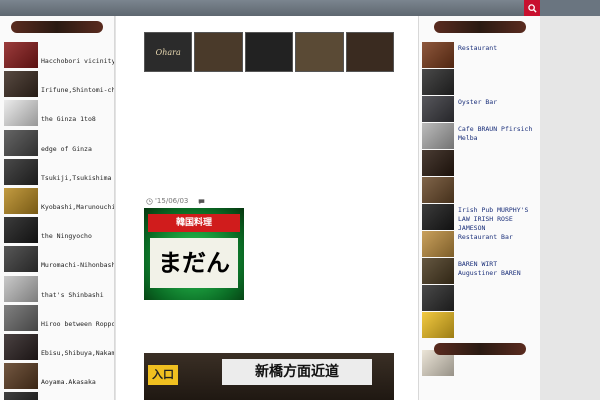 This screenshot has height=400, width=600. What do you see at coordinates (66, 236) in the screenshot?
I see `area-name-en: the Ningyocho` at bounding box center [66, 236].